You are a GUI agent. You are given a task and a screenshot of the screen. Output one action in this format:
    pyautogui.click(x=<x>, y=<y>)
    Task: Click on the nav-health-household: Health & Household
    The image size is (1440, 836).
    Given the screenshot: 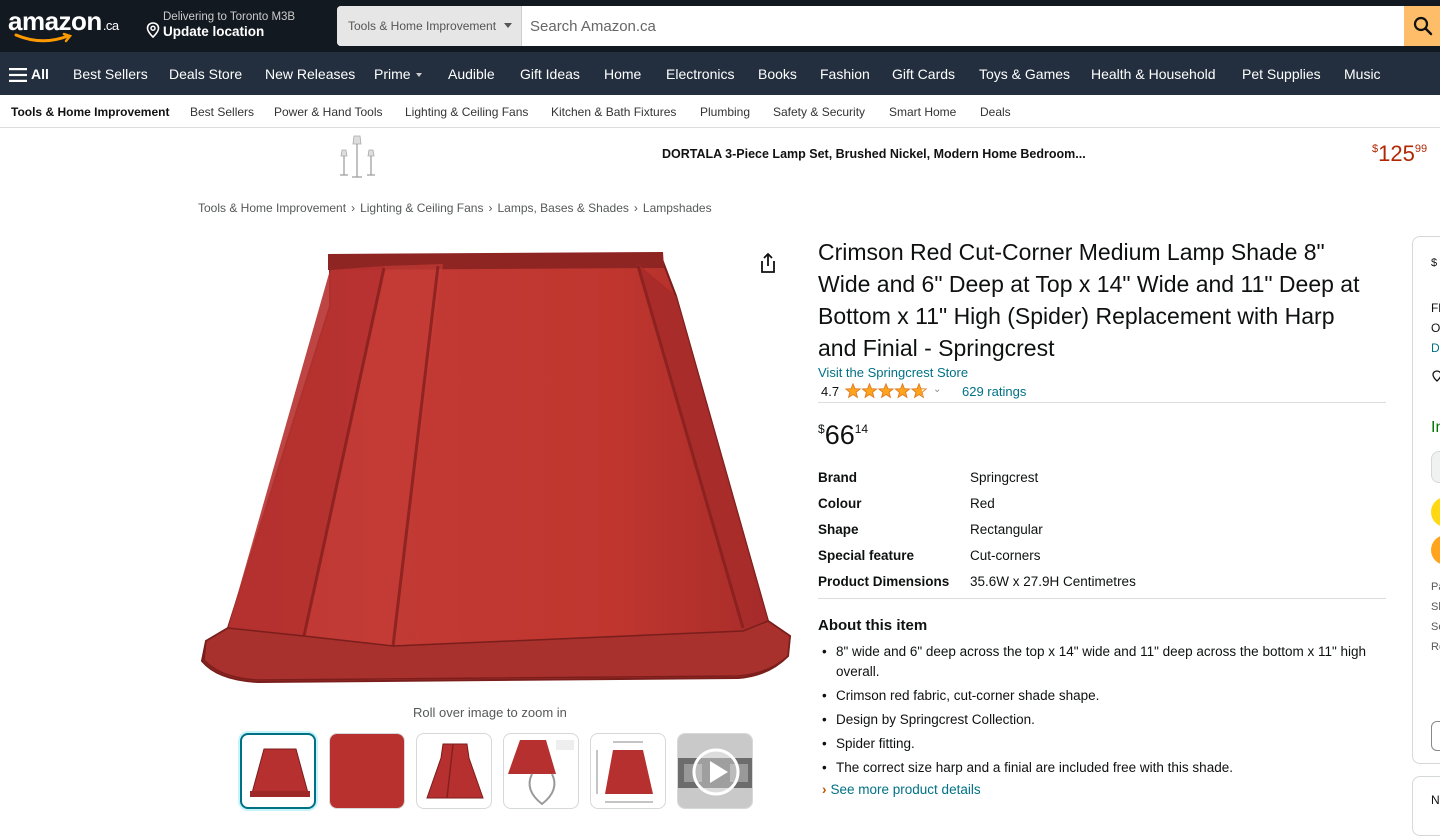 What is the action you would take?
    pyautogui.click(x=1153, y=74)
    